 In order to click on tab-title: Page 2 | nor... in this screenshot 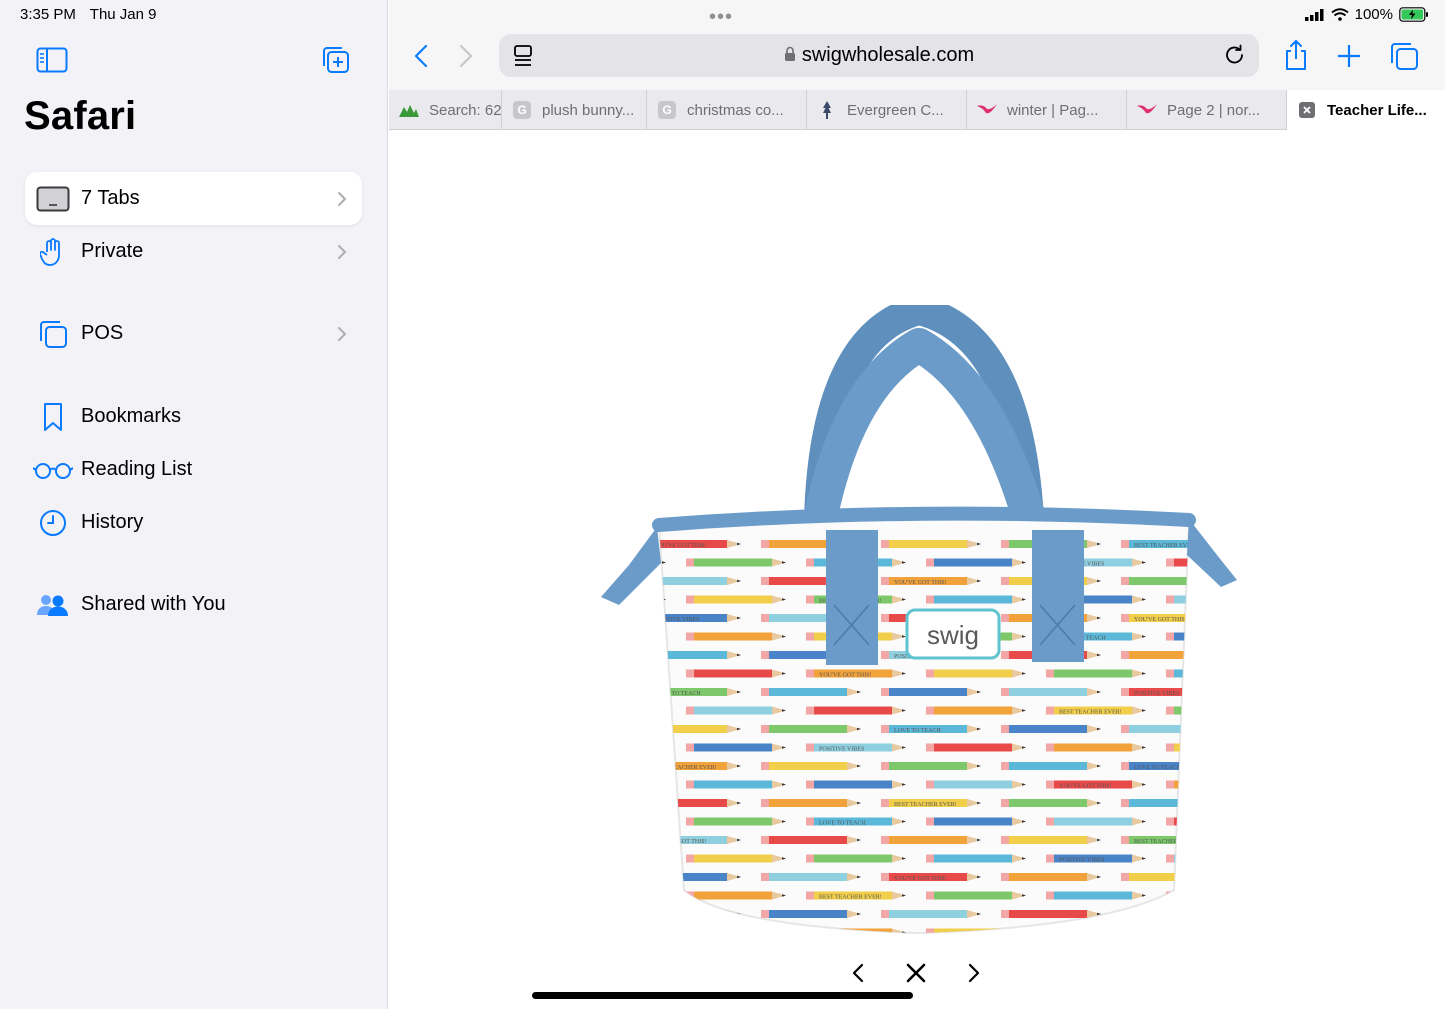, I will do `click(1214, 110)`.